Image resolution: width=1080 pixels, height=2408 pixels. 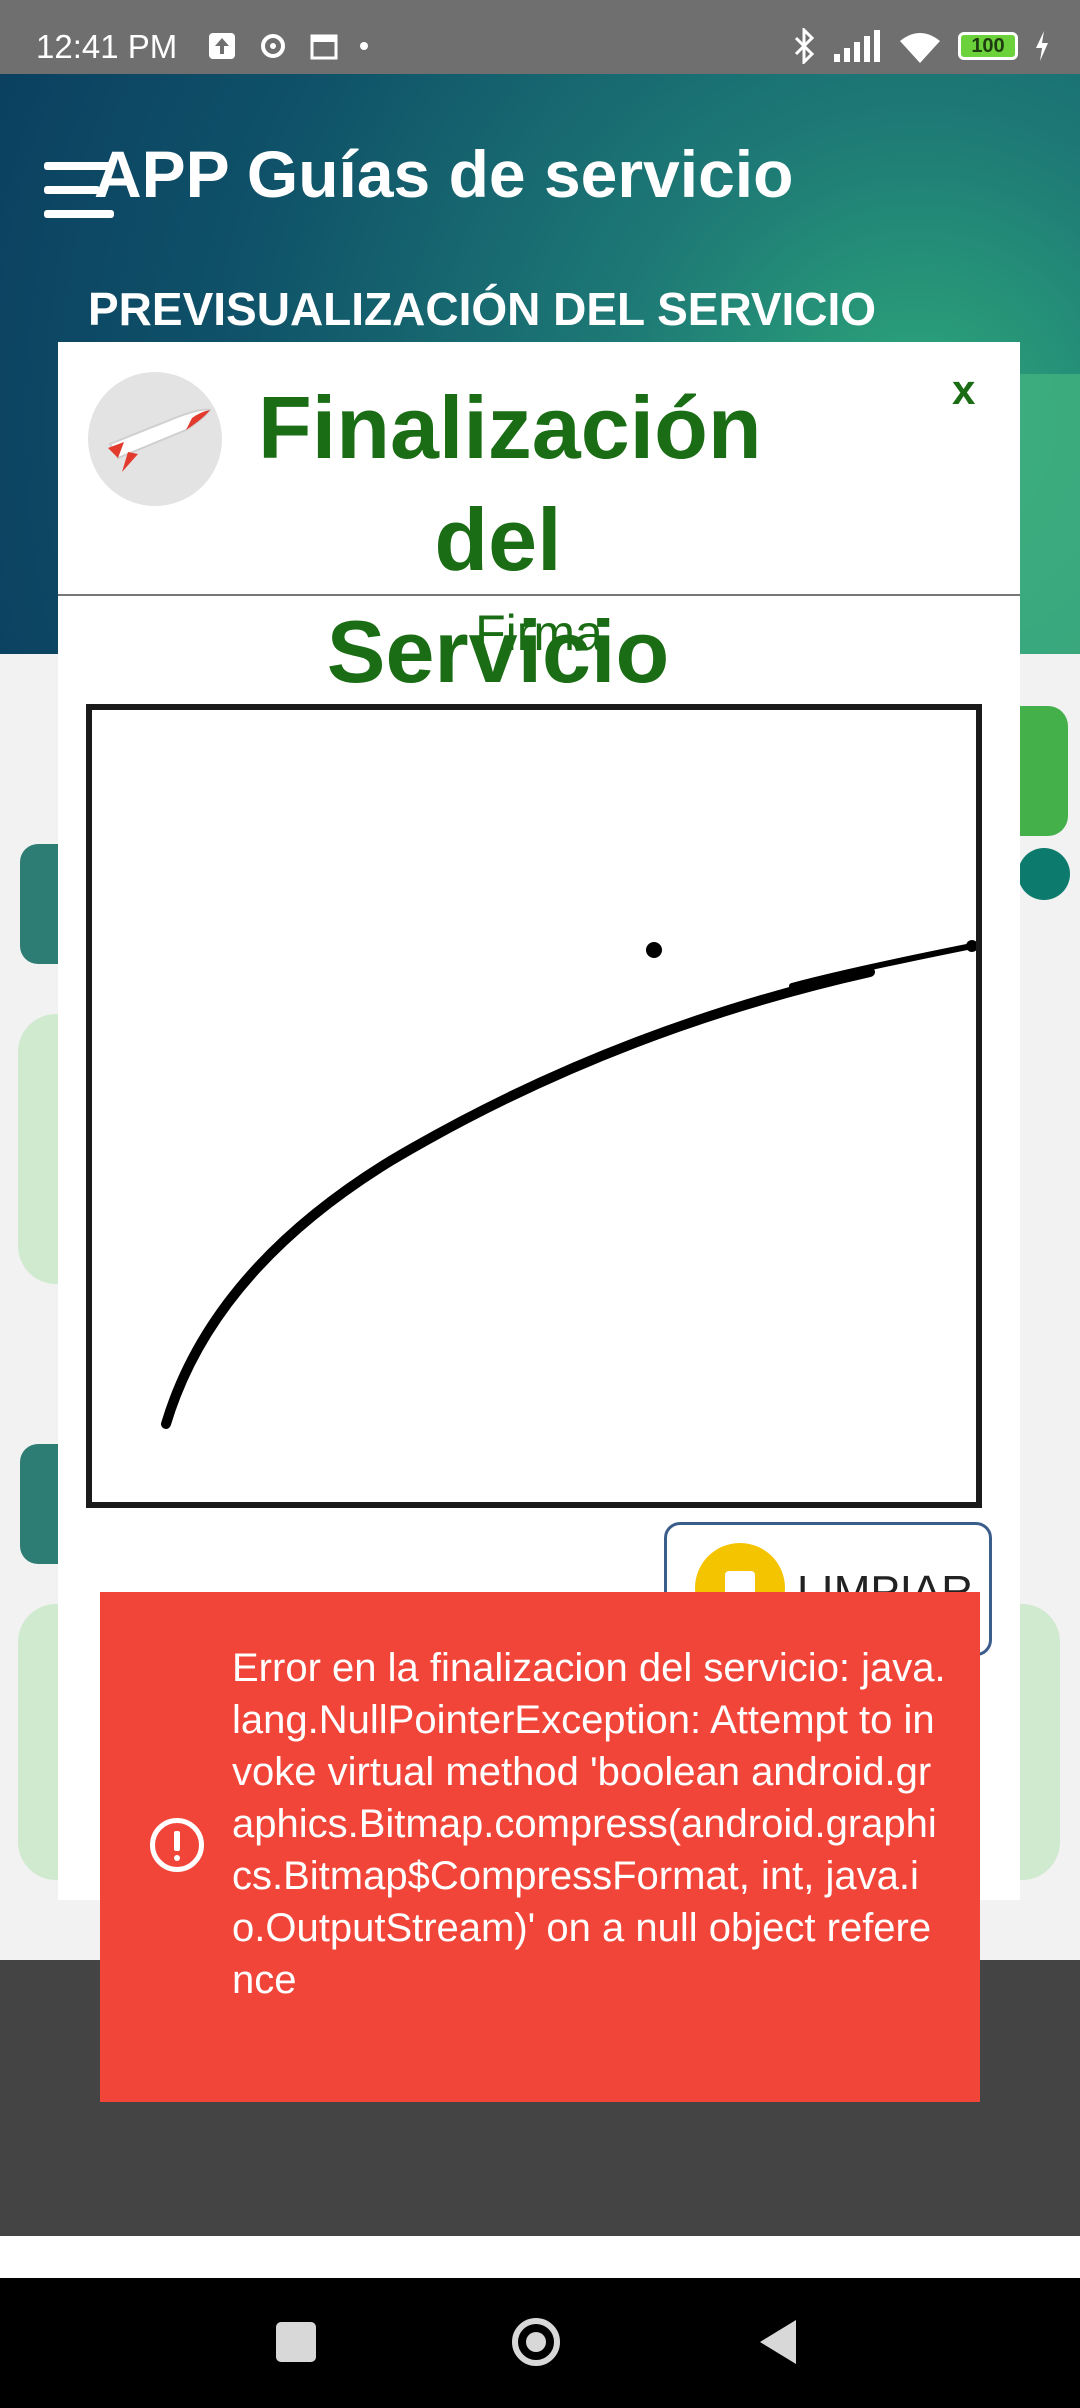 I want to click on charging-icon, so click(x=1042, y=46).